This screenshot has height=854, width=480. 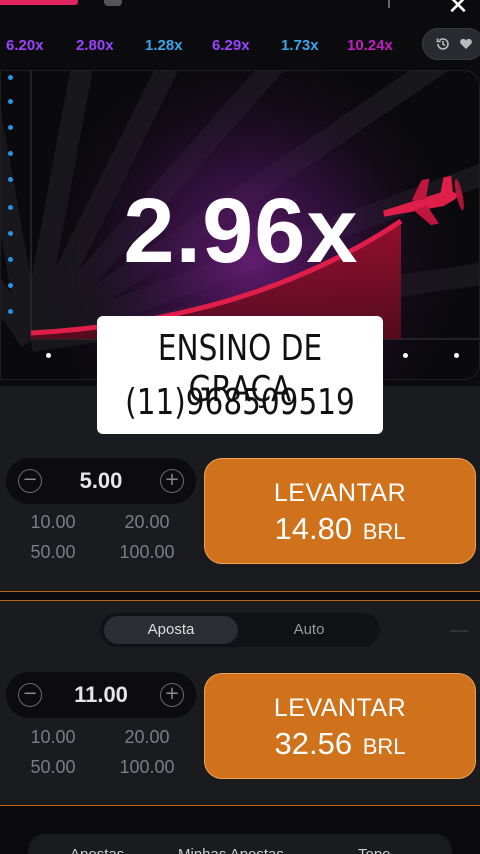 I want to click on cashout-value: 32.56, so click(x=313, y=743).